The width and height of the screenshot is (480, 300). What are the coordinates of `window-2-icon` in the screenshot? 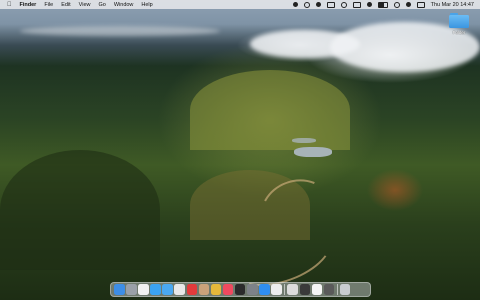 It's located at (304, 289).